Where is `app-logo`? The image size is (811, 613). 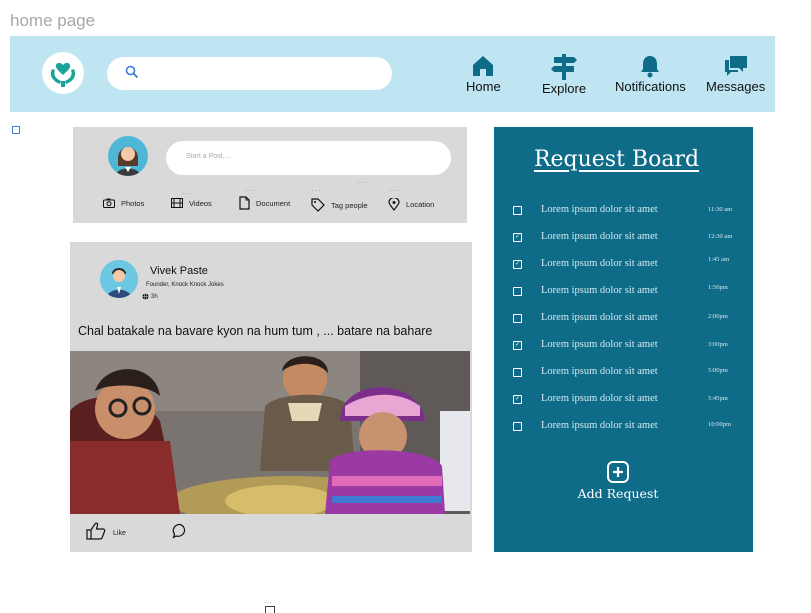
app-logo is located at coordinates (63, 73).